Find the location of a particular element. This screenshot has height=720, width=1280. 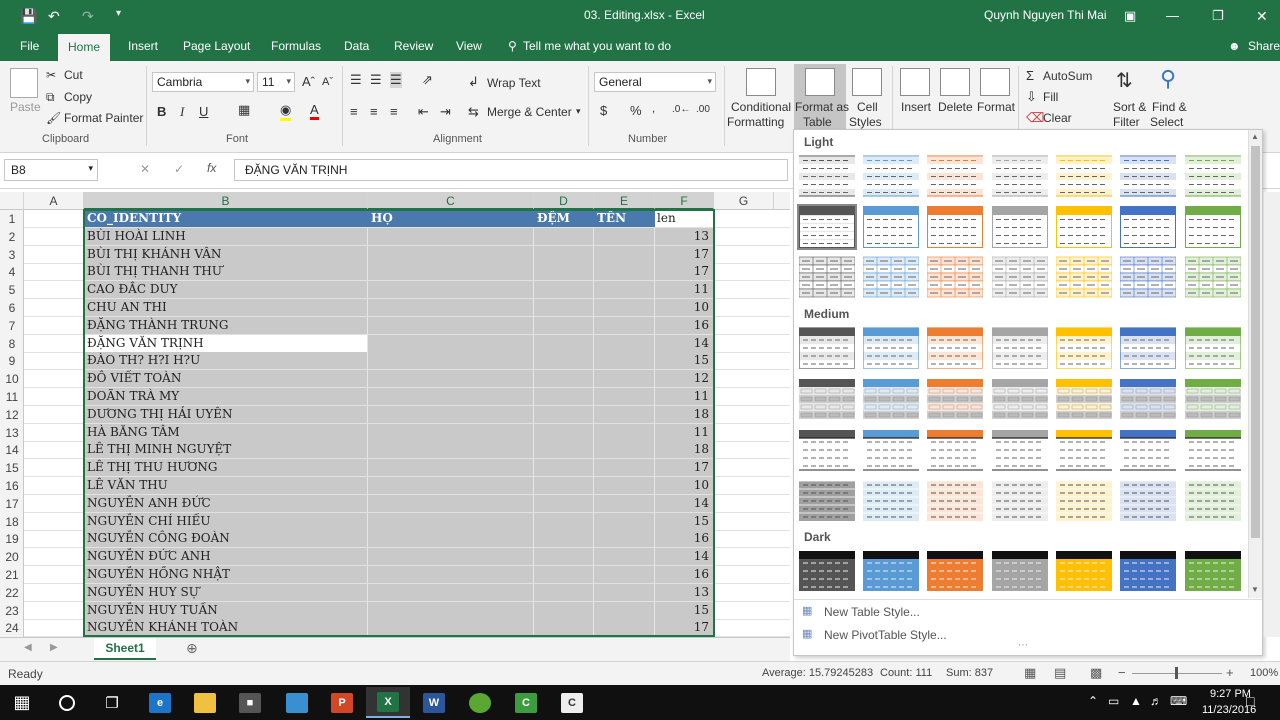

name-cell: NGUYỄN ANH ĐỨC is located at coordinates (226, 503).